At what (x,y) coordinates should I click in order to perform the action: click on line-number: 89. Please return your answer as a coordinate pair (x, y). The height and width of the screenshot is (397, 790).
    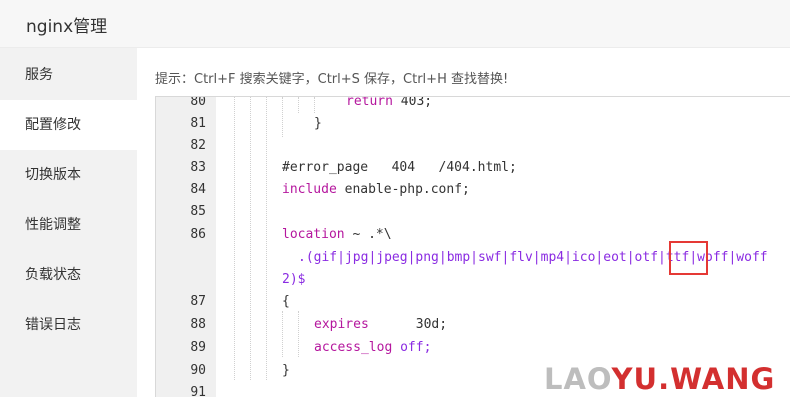
    Looking at the image, I should click on (198, 347).